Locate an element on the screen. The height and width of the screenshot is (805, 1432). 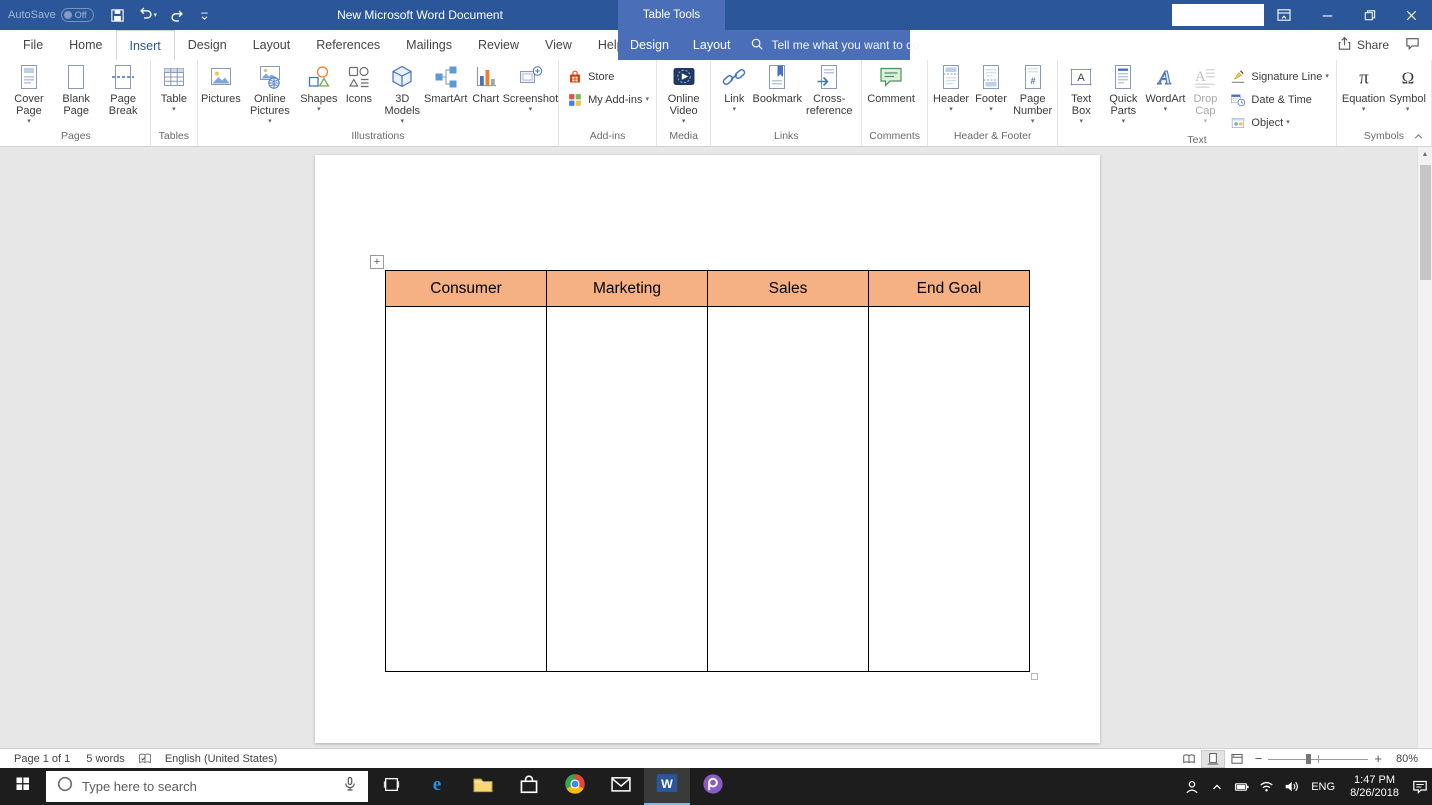
tab-file: File is located at coordinates (33, 45).